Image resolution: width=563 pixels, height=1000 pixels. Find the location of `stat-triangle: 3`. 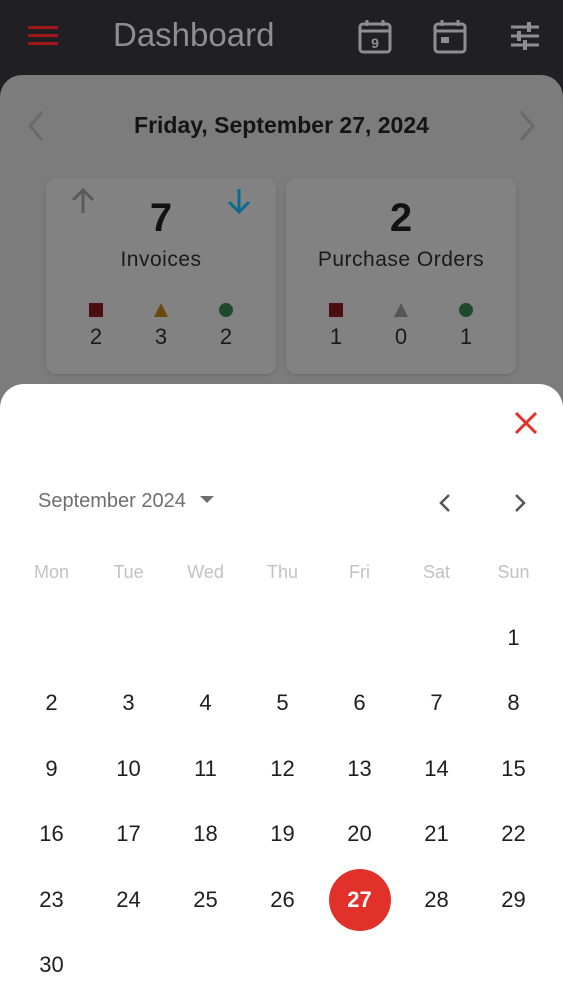

stat-triangle: 3 is located at coordinates (161, 326).